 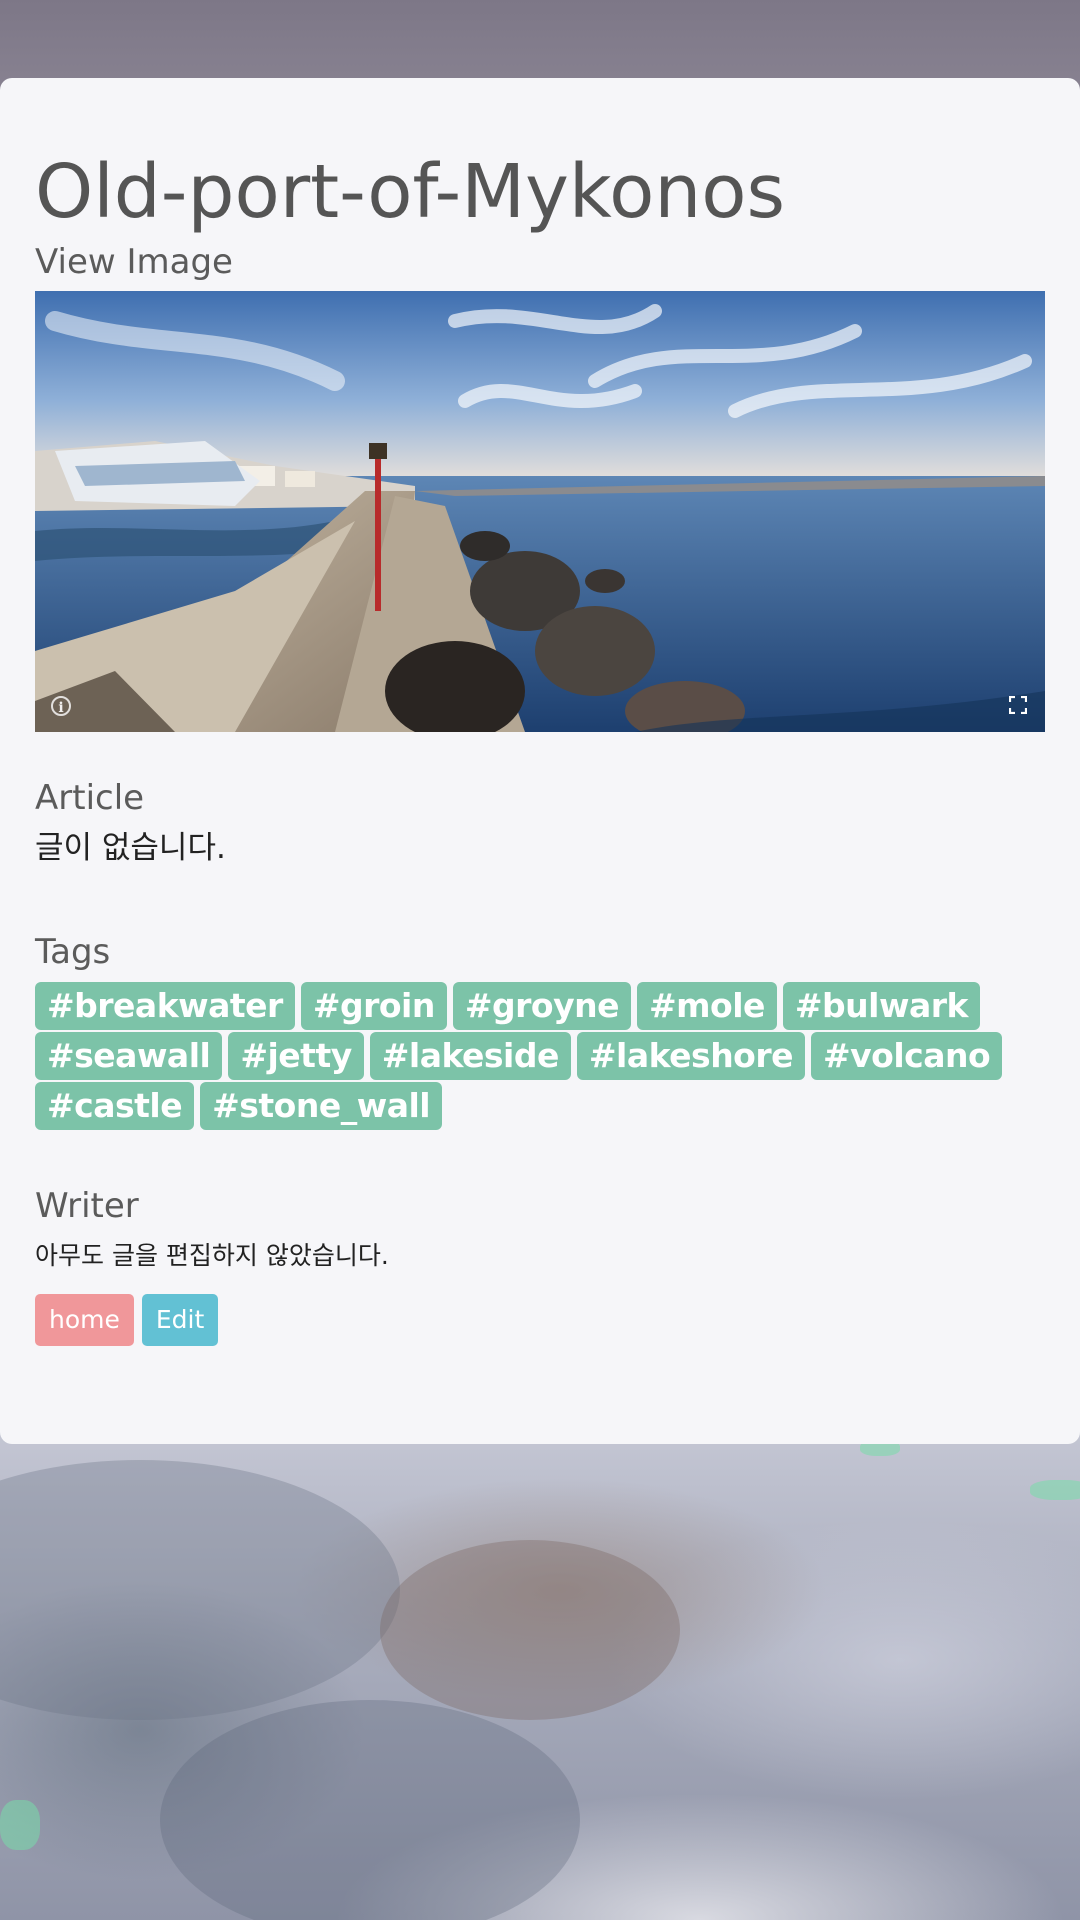 What do you see at coordinates (212, 1255) in the screenshot?
I see `writer-text: 아무도 글을 편집하지 않았습니다.` at bounding box center [212, 1255].